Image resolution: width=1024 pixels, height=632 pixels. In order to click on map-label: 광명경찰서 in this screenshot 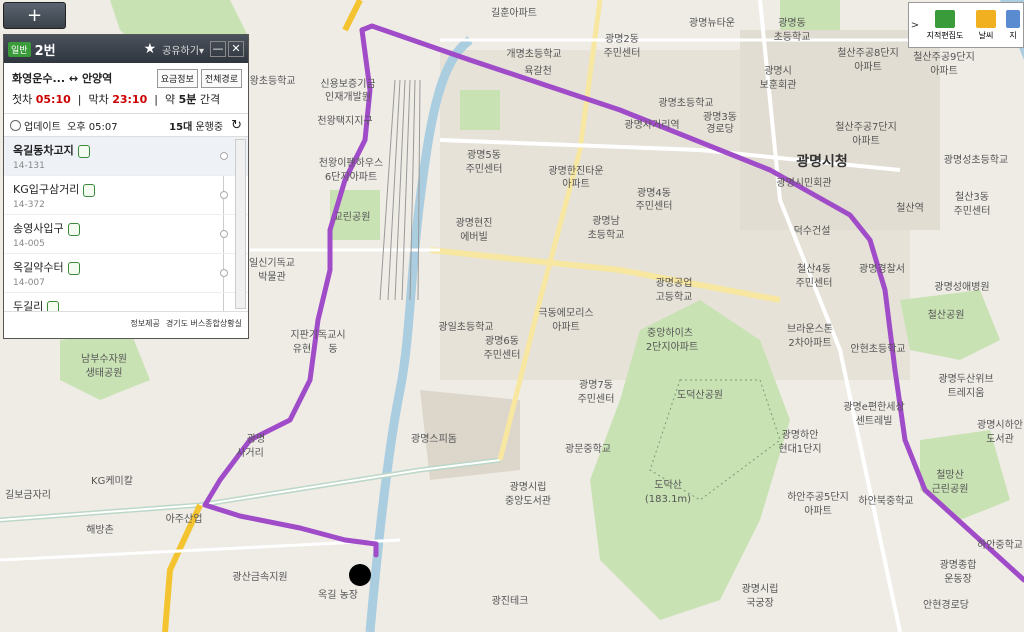, I will do `click(882, 268)`.